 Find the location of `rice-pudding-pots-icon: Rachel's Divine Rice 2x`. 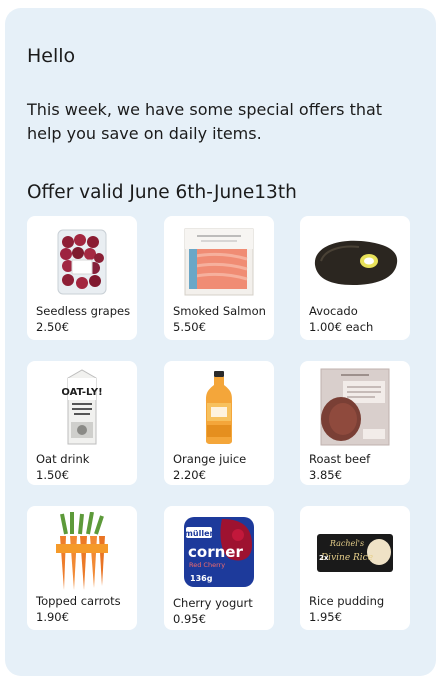

rice-pudding-pots-icon: Rachel's Divine Rice 2x is located at coordinates (355, 552).